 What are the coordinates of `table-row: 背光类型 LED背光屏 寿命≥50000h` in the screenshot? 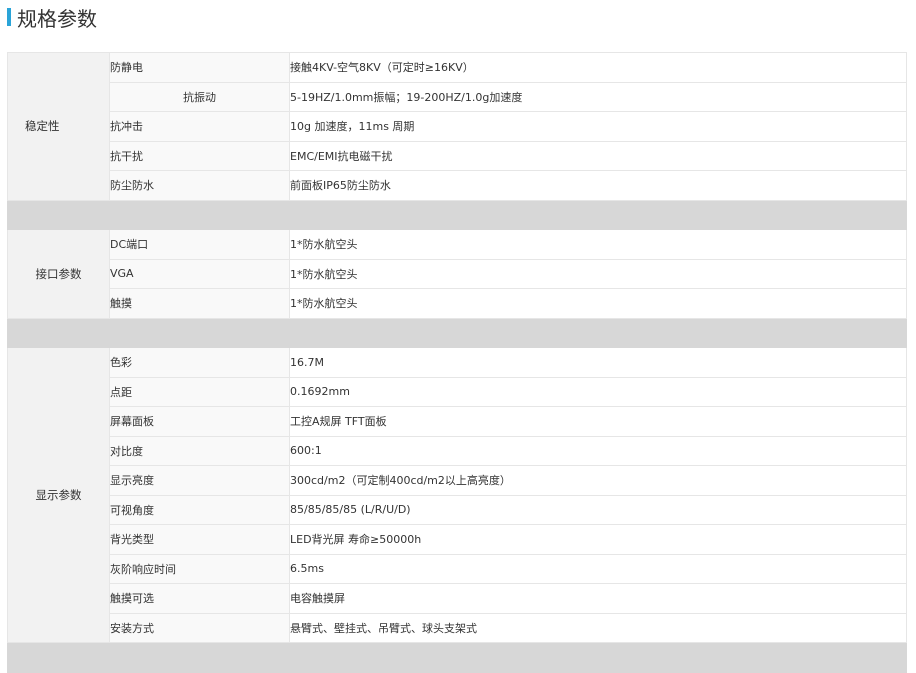 It's located at (457, 539).